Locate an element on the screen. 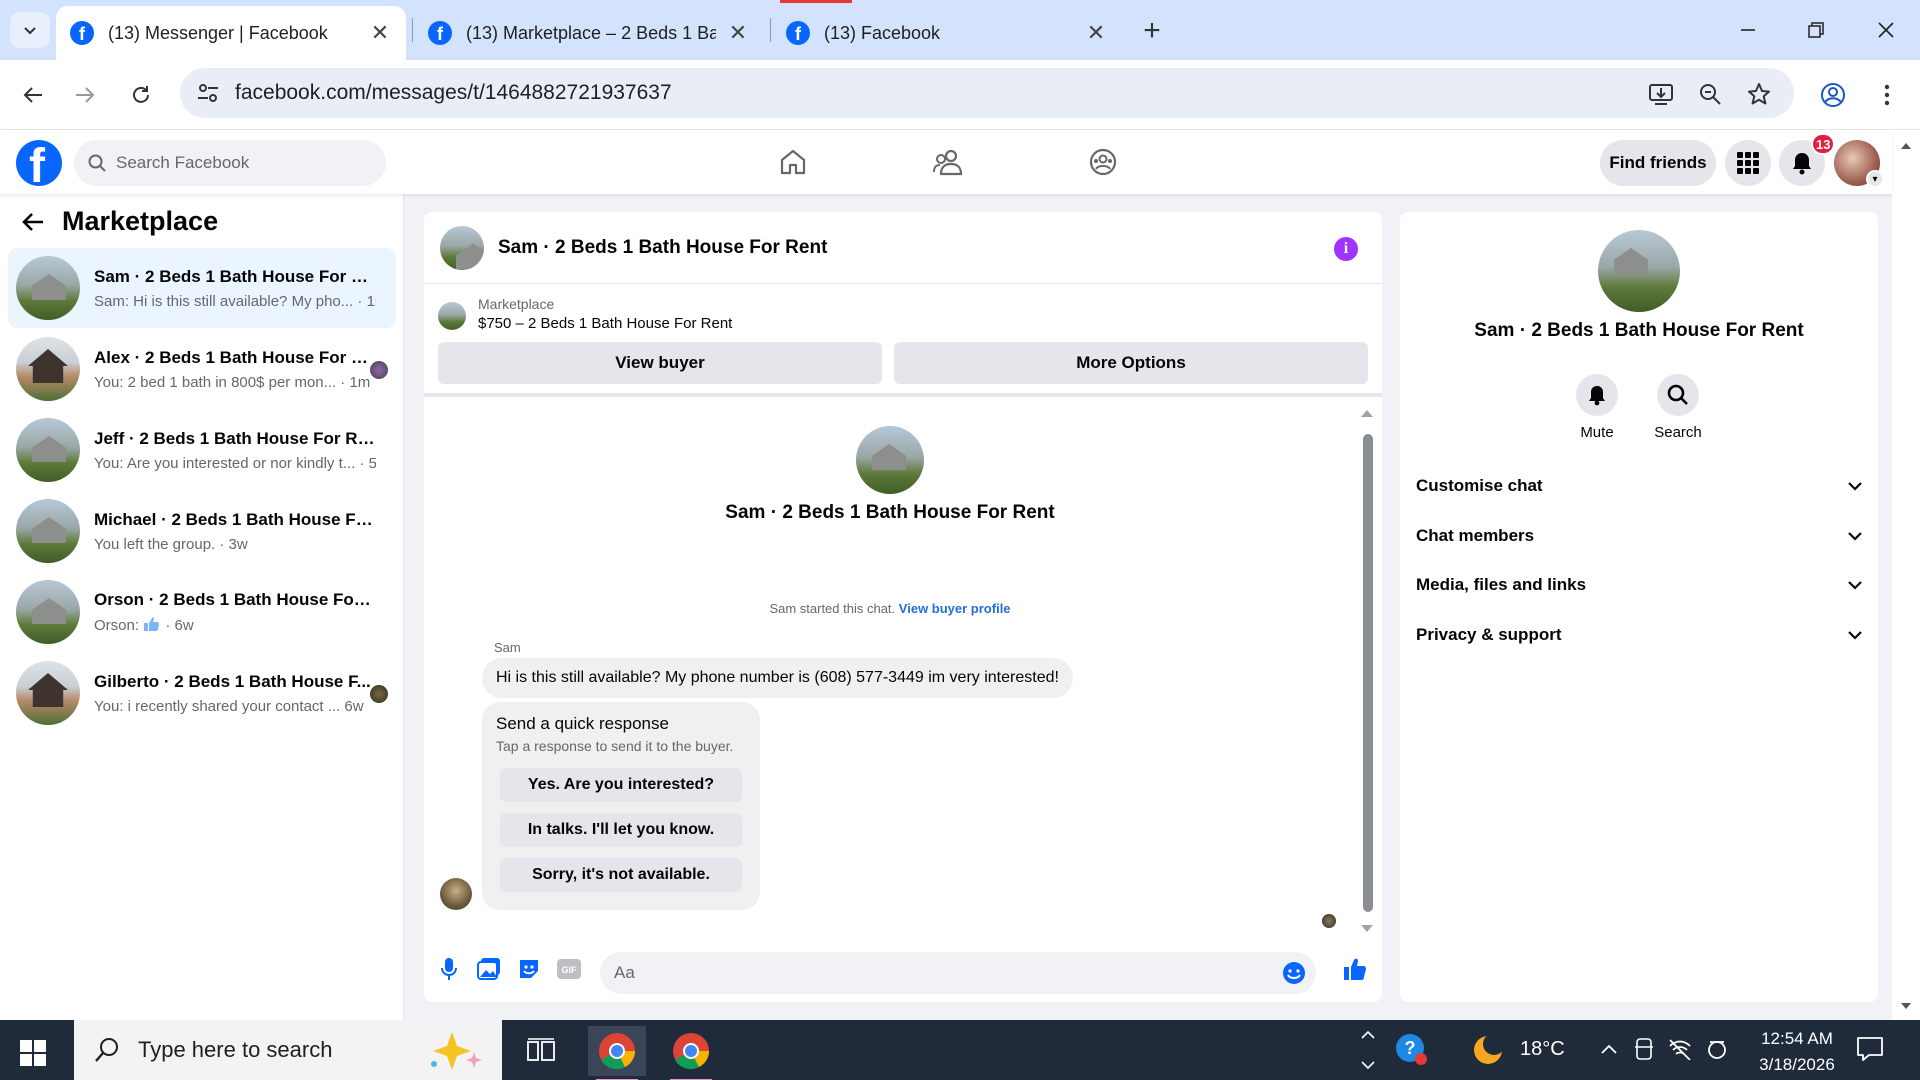  network-icon is located at coordinates (1680, 1051).